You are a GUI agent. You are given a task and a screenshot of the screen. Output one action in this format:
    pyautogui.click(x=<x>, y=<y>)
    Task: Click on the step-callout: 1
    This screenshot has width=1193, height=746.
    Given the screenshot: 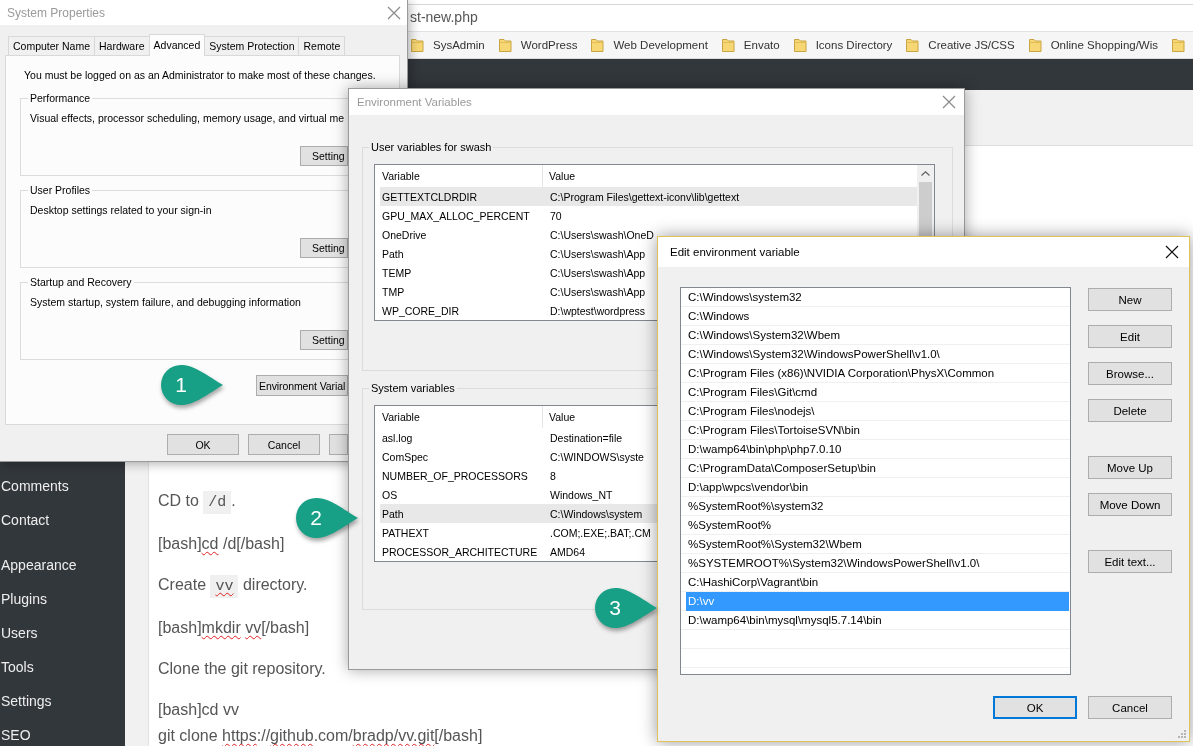 What is the action you would take?
    pyautogui.click(x=192, y=385)
    